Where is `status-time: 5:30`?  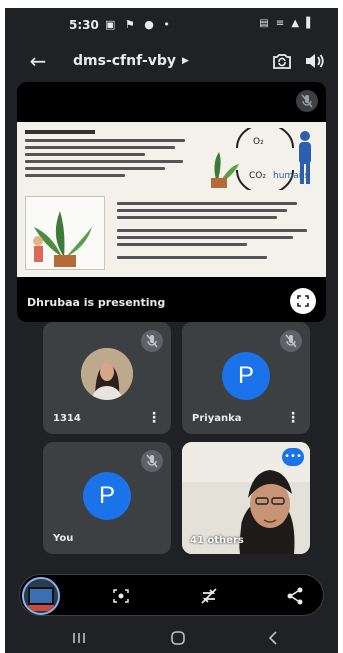
status-time: 5:30 is located at coordinates (84, 25).